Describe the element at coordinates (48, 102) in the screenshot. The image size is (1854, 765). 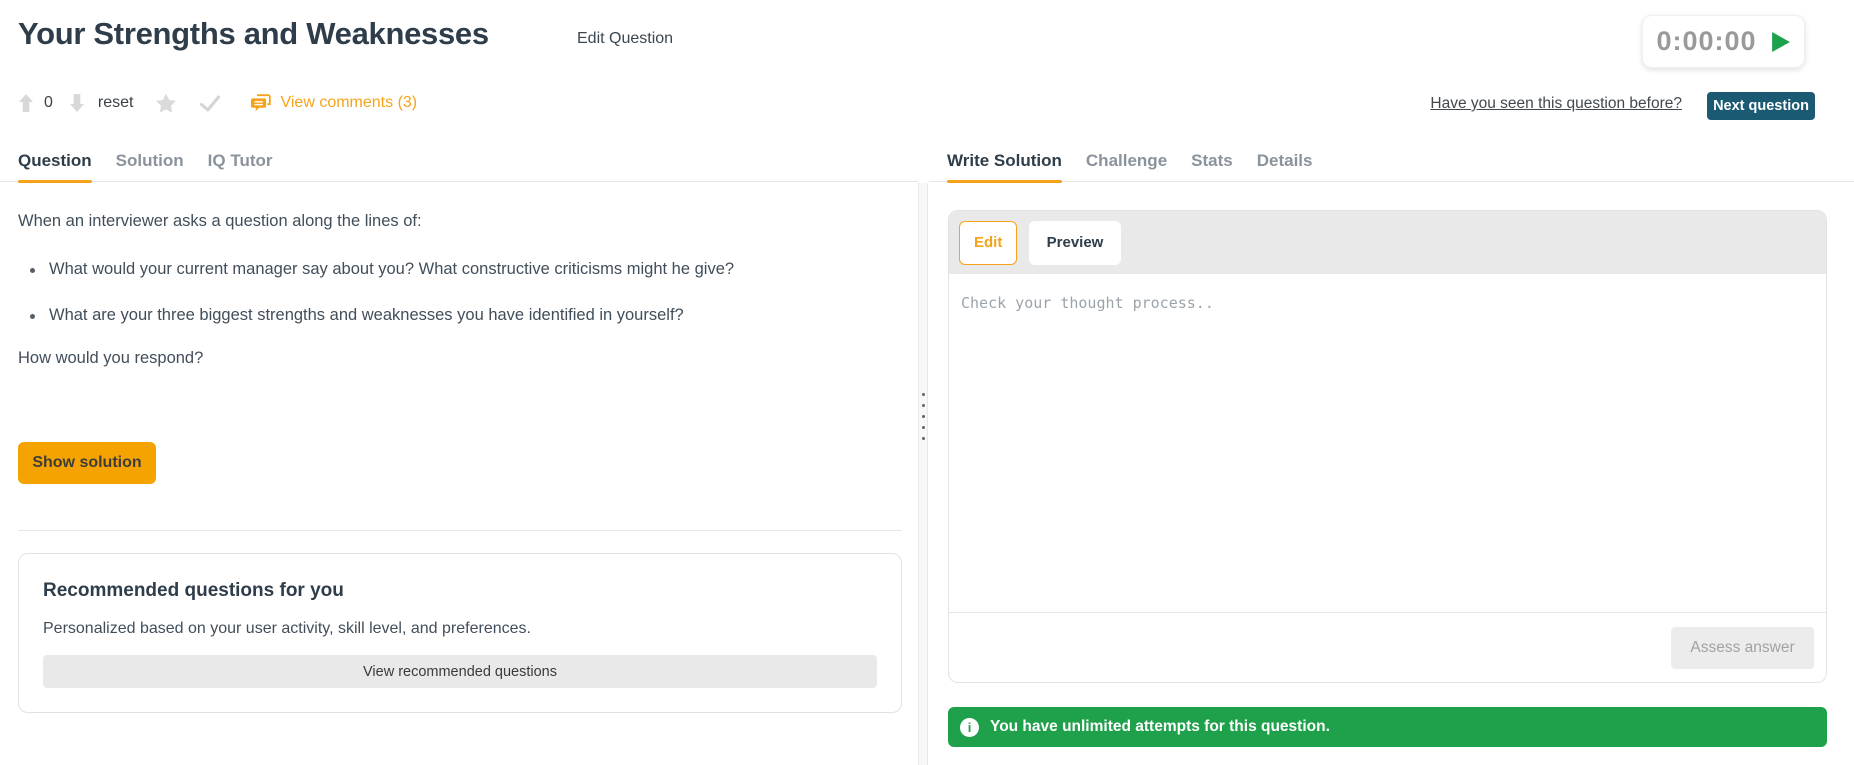
I see `vote-count: 0` at that location.